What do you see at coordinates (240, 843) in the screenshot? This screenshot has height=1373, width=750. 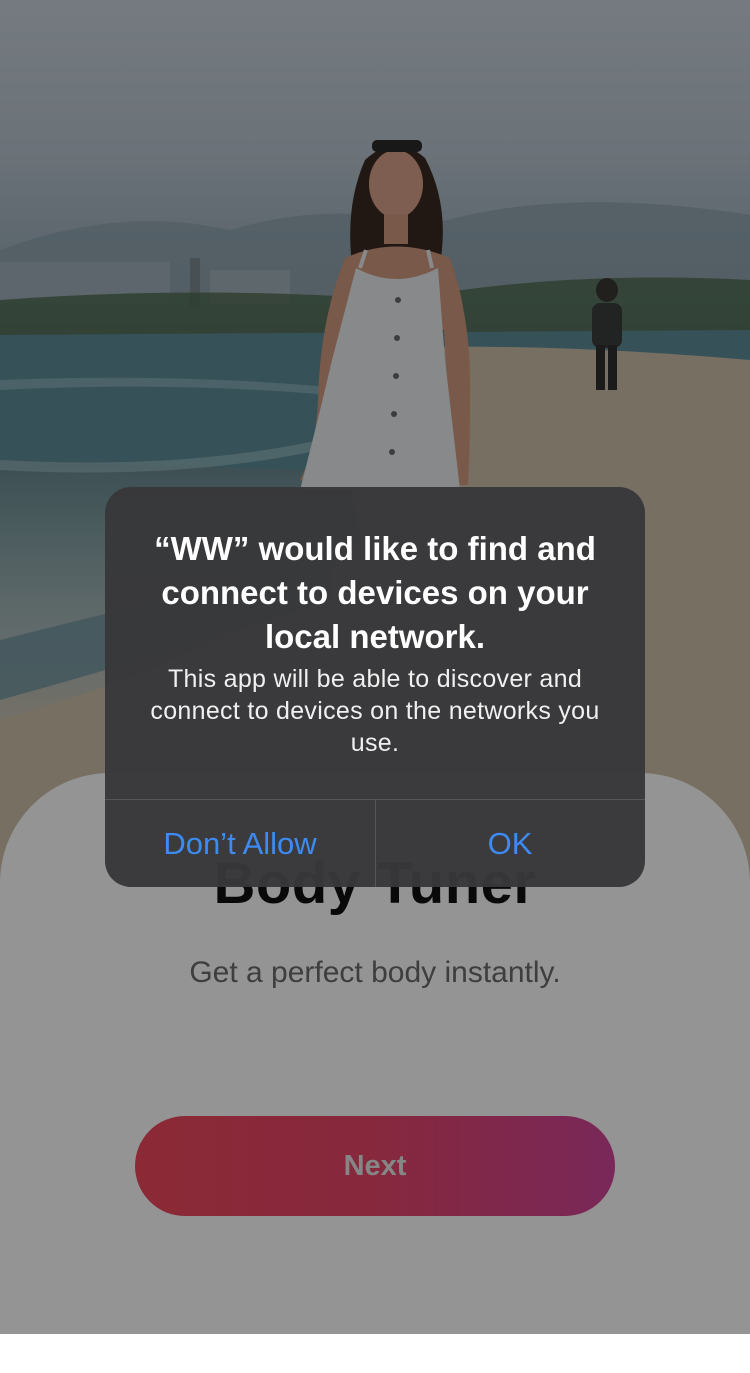 I see `dont-allow-button: Don’t Allow` at bounding box center [240, 843].